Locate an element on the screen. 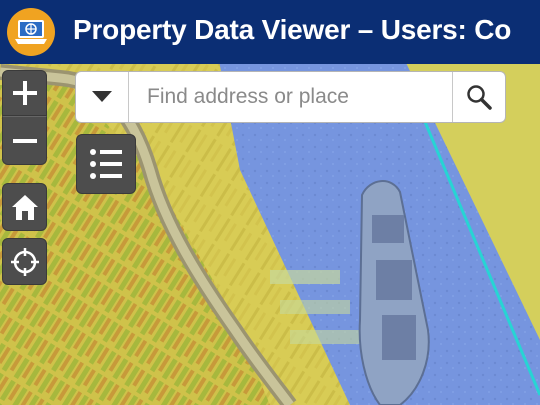  search-icon is located at coordinates (479, 97).